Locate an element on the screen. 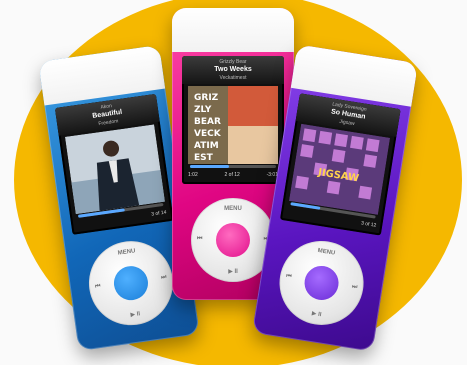  art-text-6: EST is located at coordinates (204, 158).